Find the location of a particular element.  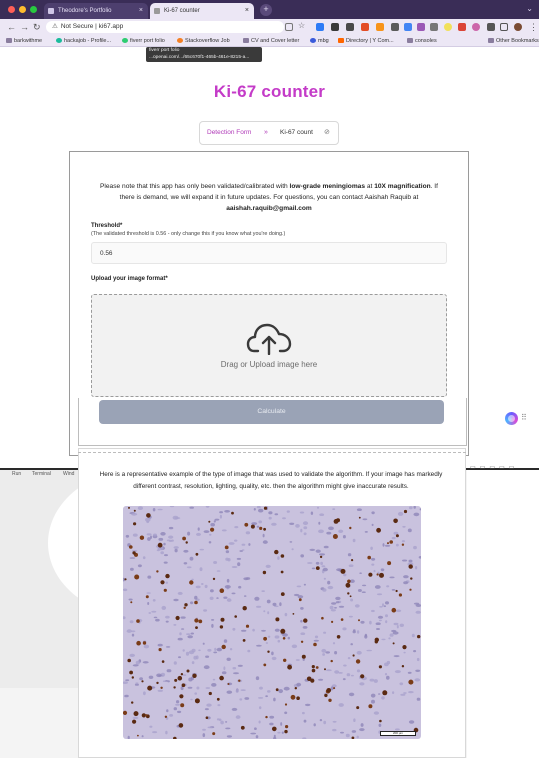

browser-toolbar: ← → ↻ ⚠ Not Secure | ki67.app ☆ ⋮ is located at coordinates (269, 27).